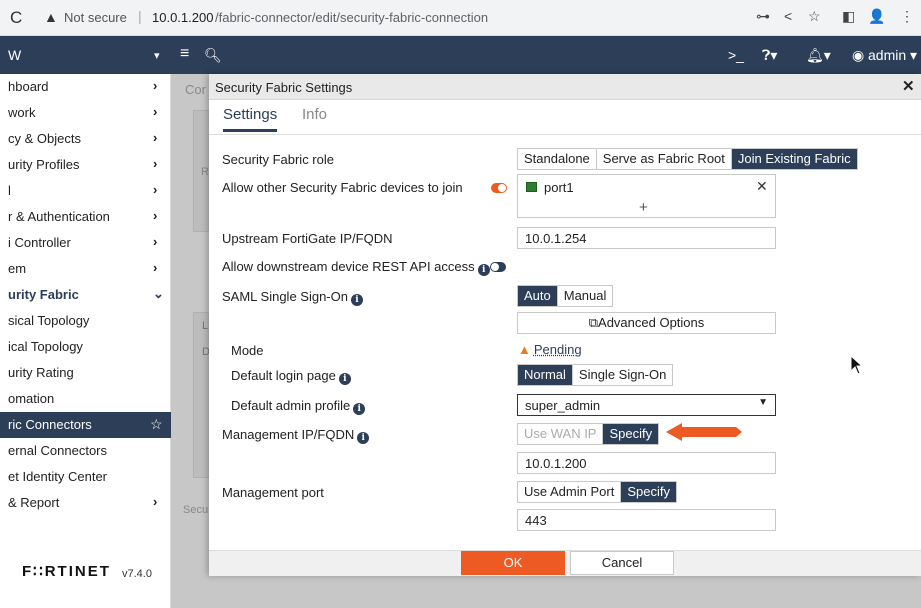 Image resolution: width=921 pixels, height=608 pixels. I want to click on dialog-title: Security Fabric Settings, so click(284, 87).